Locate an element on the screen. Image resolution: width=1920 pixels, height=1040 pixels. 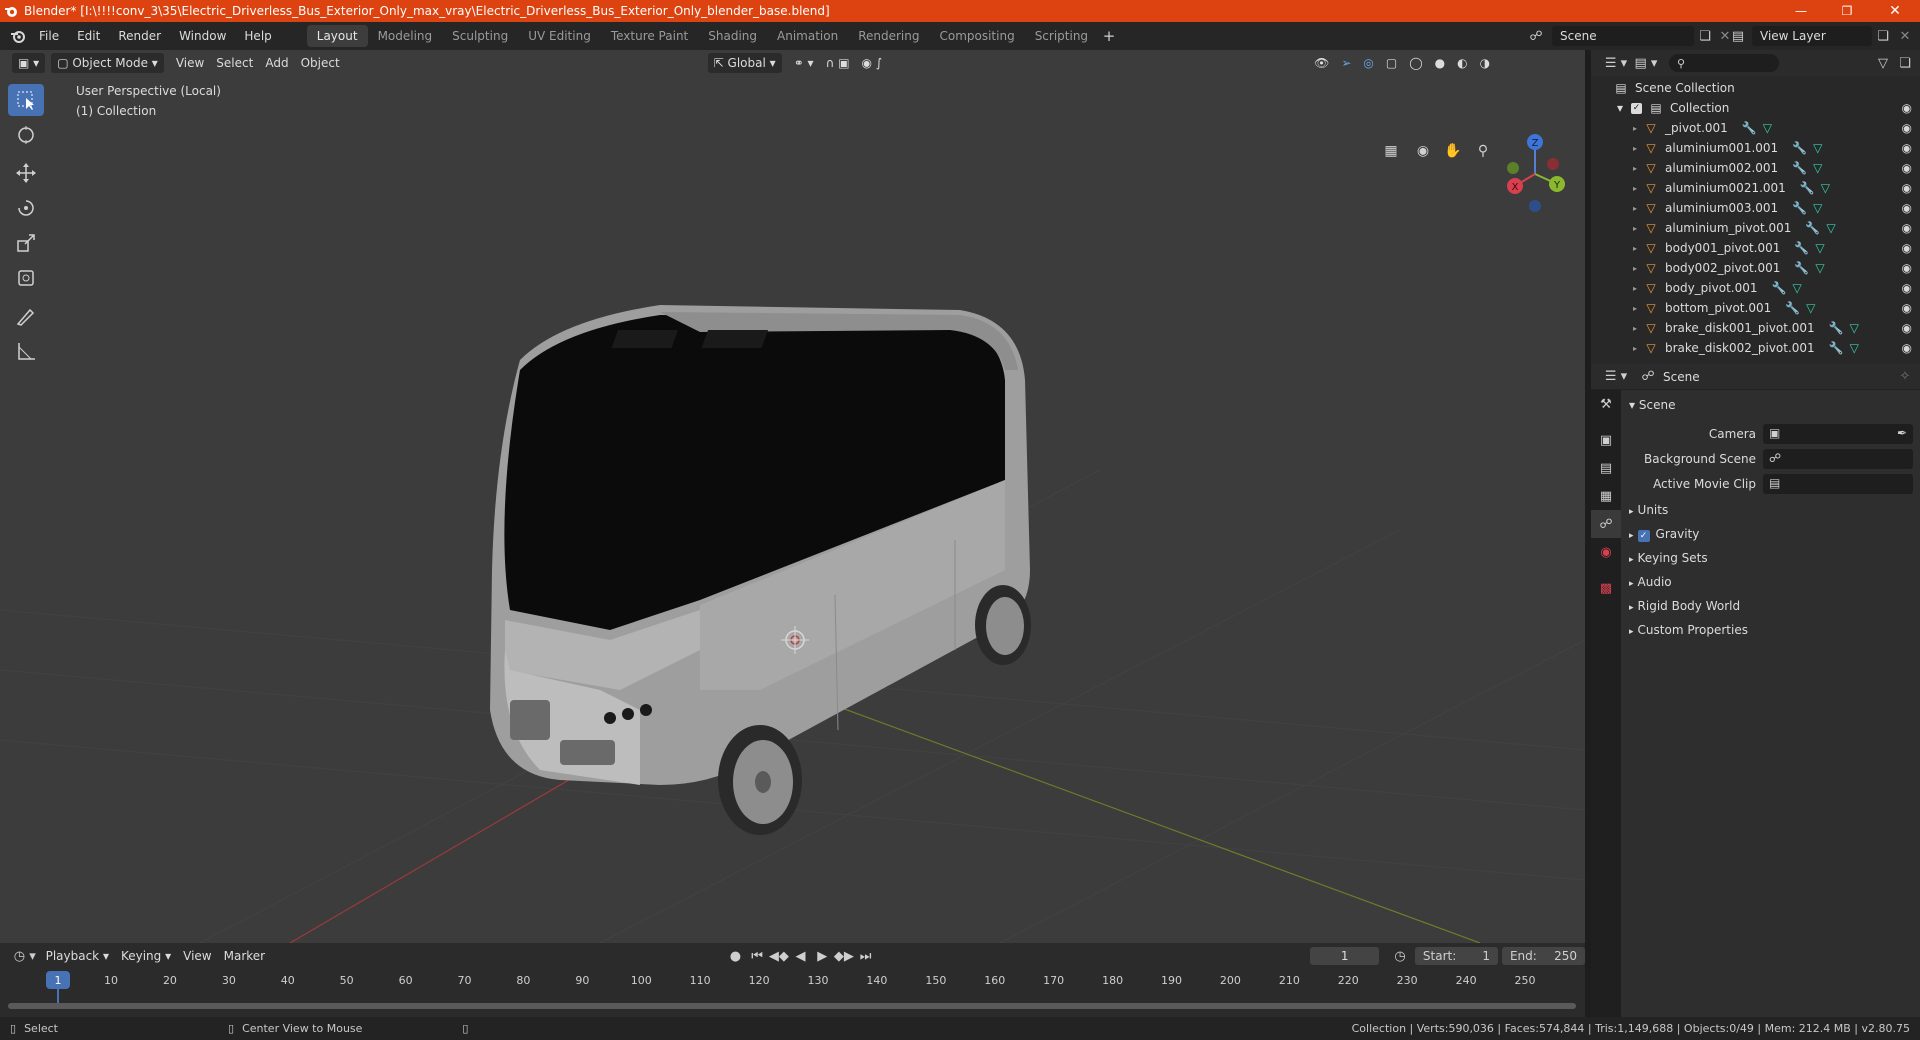
gizmo-neg-x-axis is located at coordinates (1553, 164).